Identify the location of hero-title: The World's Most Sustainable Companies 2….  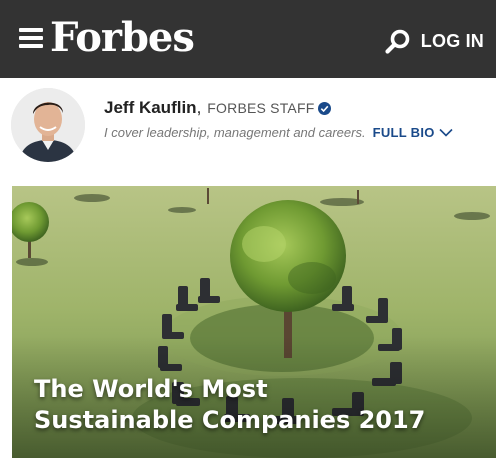
(229, 405).